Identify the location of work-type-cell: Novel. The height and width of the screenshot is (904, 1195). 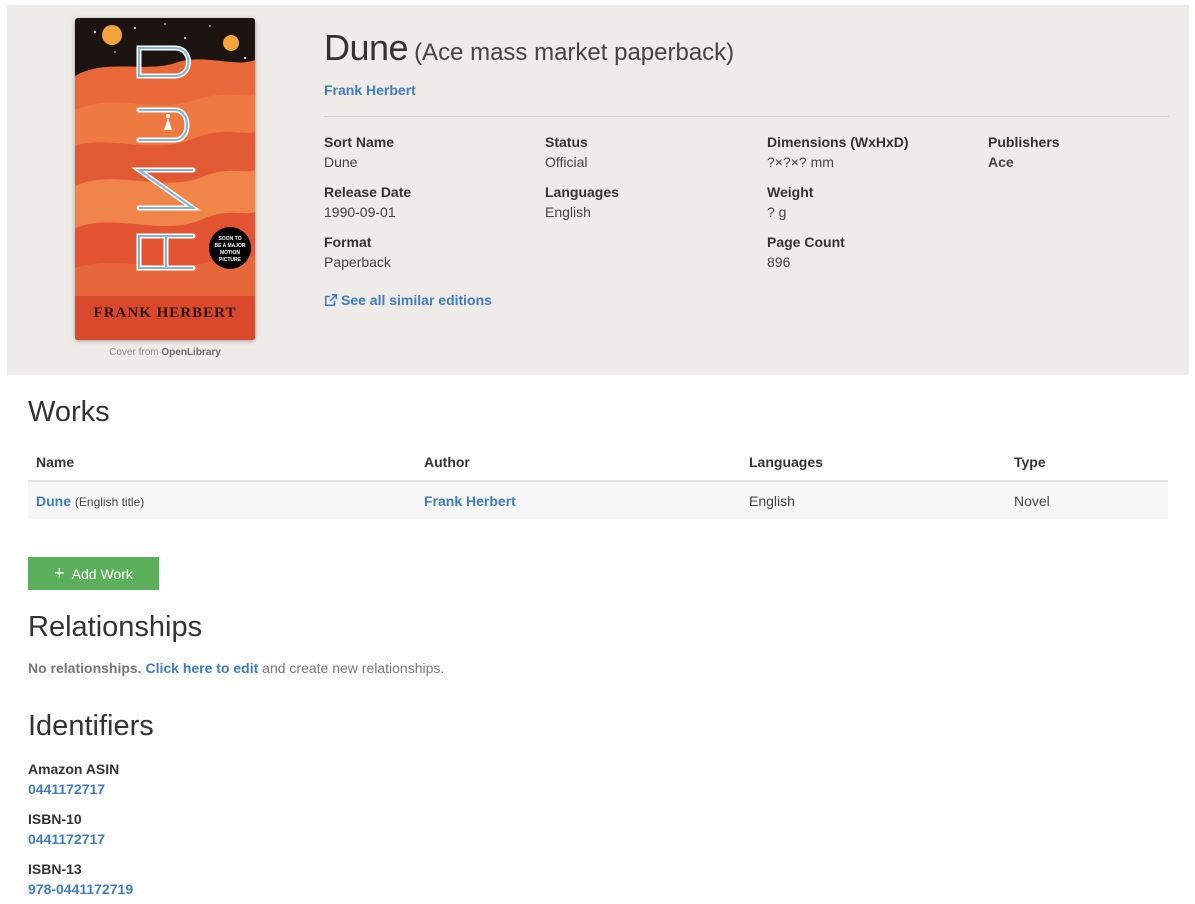
(1087, 500).